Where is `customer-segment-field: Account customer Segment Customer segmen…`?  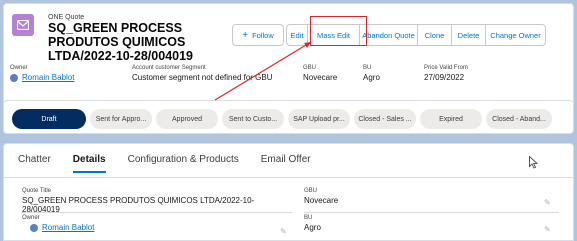
customer-segment-field: Account customer Segment Customer segmen… is located at coordinates (202, 73).